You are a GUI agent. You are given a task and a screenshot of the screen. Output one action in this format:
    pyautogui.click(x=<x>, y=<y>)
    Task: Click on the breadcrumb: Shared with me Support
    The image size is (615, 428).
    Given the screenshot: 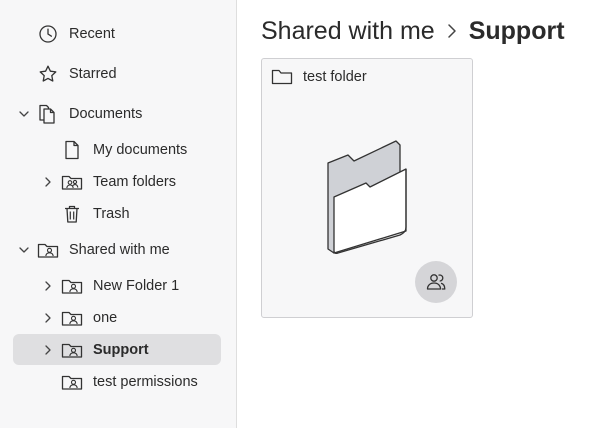 What is the action you would take?
    pyautogui.click(x=413, y=31)
    